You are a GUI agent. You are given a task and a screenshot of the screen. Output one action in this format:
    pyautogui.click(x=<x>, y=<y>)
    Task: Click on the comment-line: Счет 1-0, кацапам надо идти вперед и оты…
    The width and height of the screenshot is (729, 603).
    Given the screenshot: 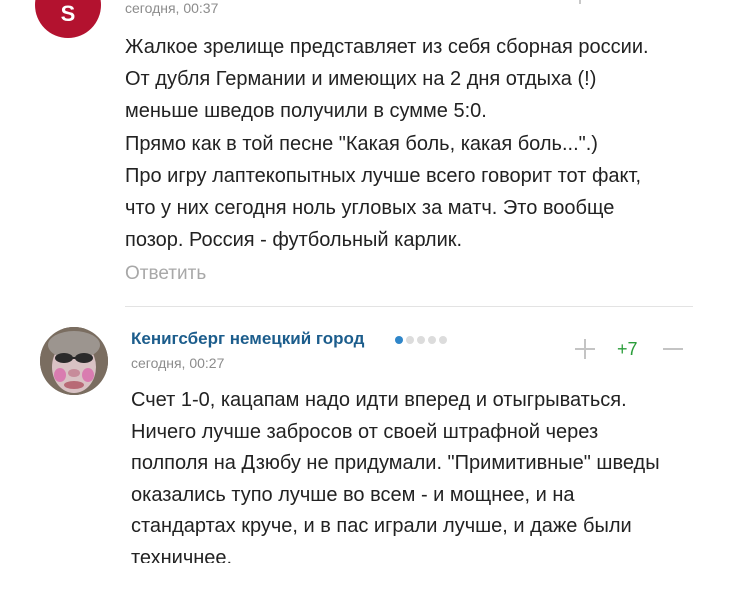 What is the action you would take?
    pyautogui.click(x=379, y=400)
    